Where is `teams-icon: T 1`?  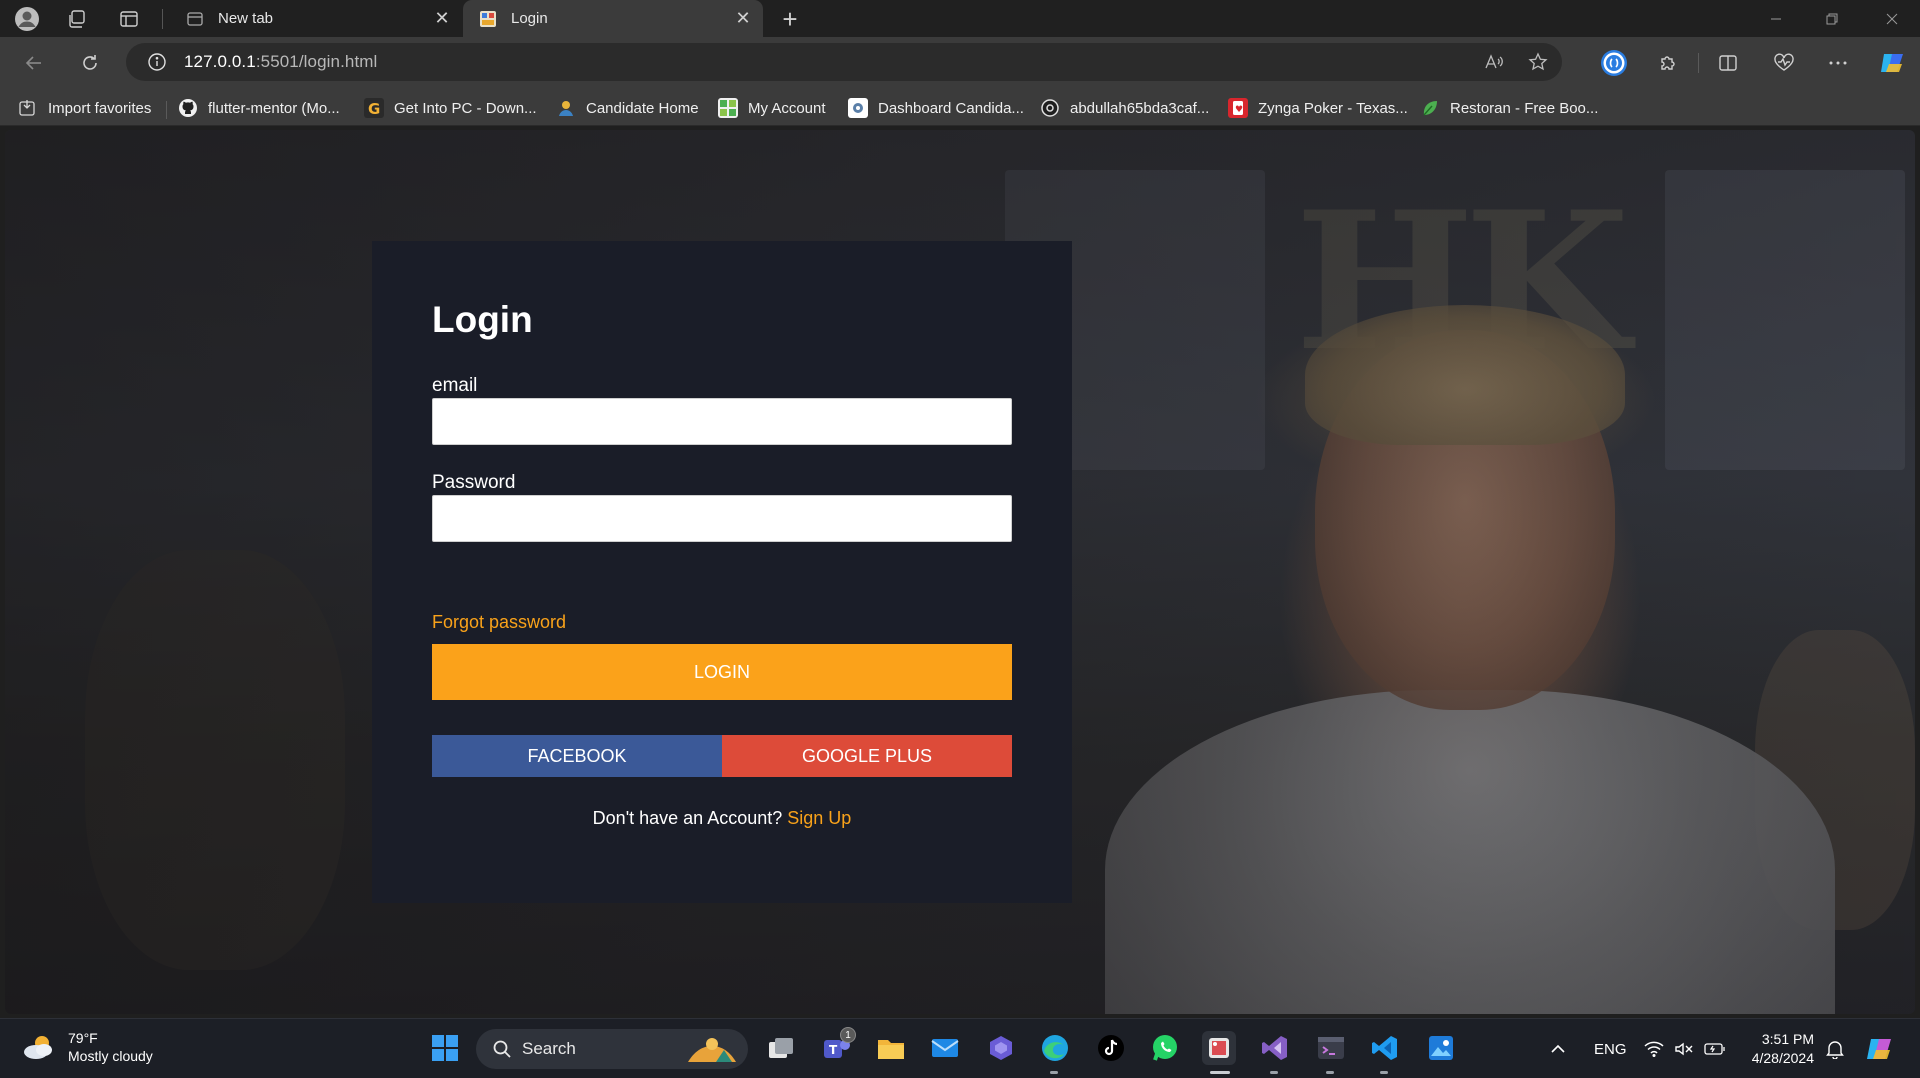 teams-icon: T 1 is located at coordinates (838, 1046).